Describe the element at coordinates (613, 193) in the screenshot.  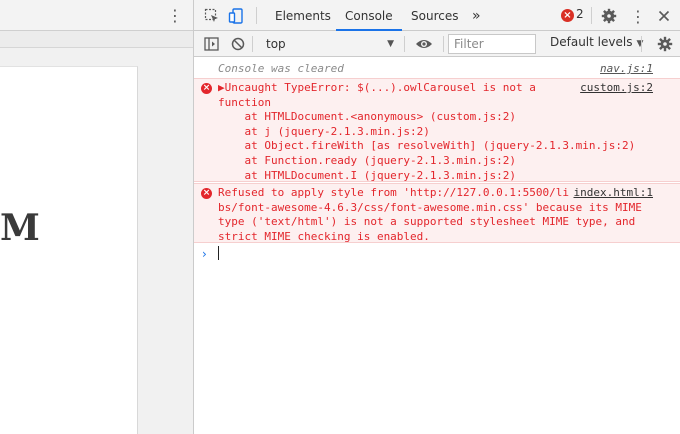
I see `message-source-link: index.html:1` at that location.